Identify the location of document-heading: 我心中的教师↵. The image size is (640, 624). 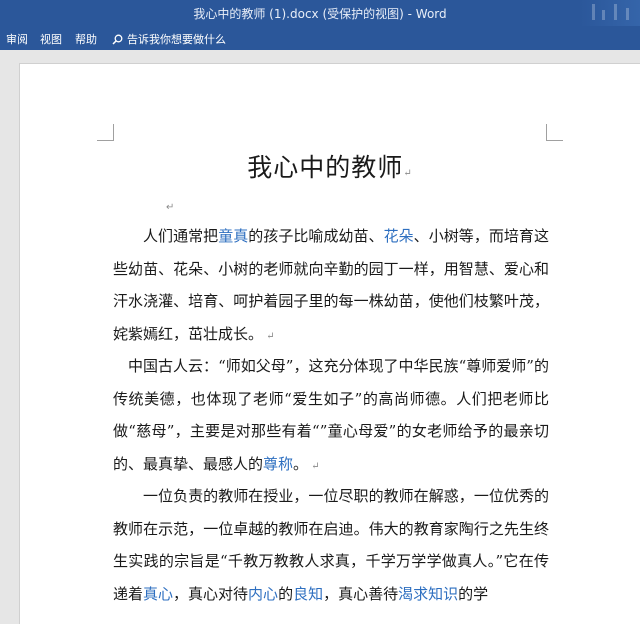
(330, 166).